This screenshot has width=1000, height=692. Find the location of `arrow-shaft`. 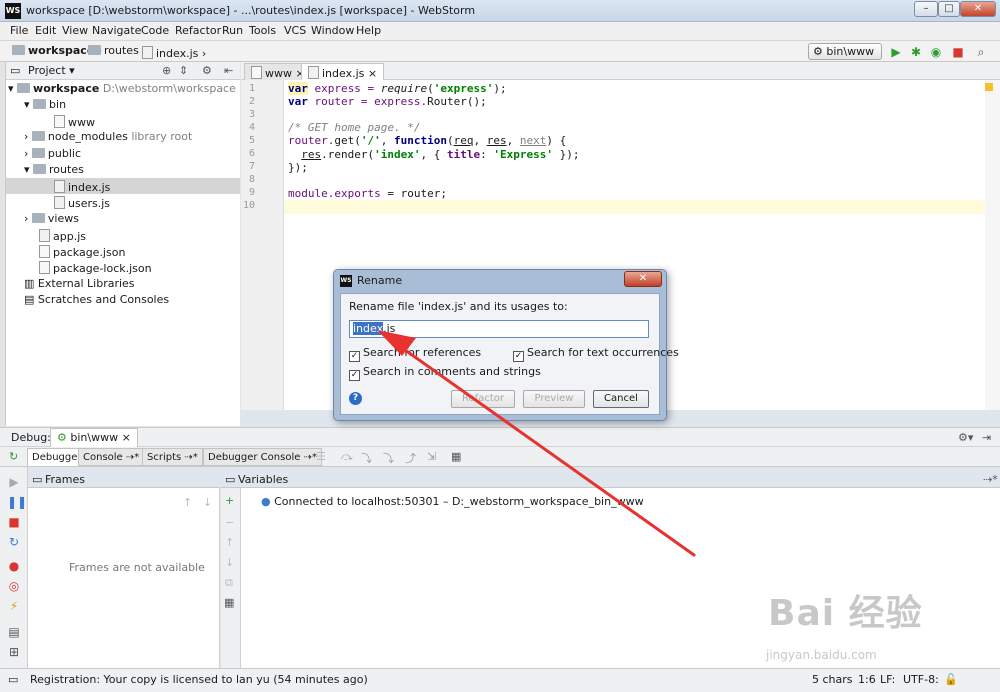

arrow-shaft is located at coordinates (546, 450).